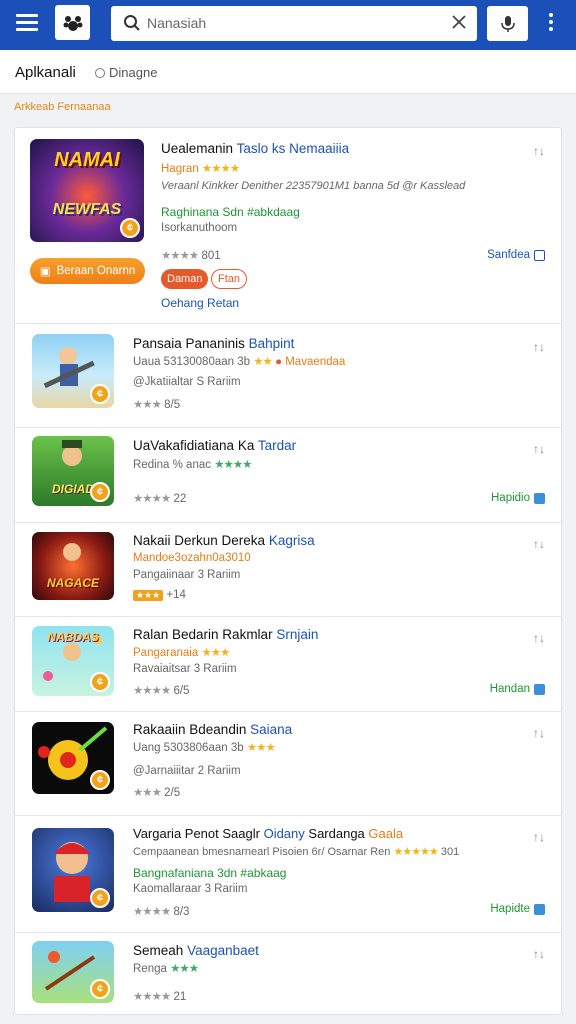  I want to click on app-logo-icon, so click(72, 22).